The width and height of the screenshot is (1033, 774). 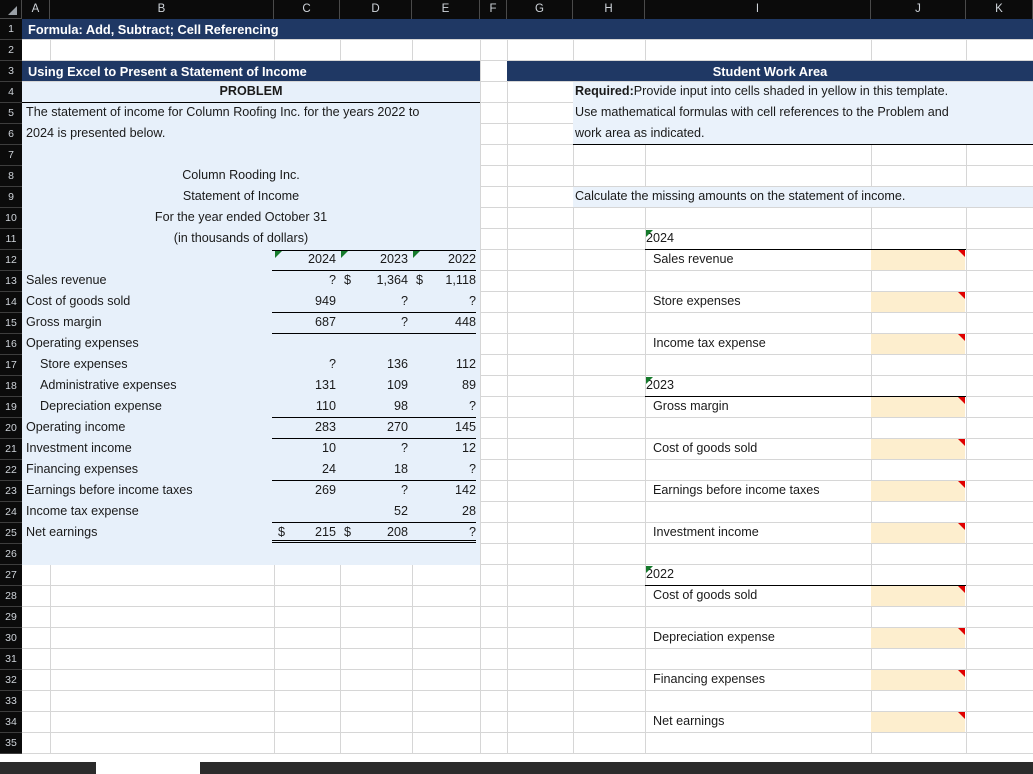 What do you see at coordinates (241, 217) in the screenshot?
I see `statement-period: For the year ended October 31` at bounding box center [241, 217].